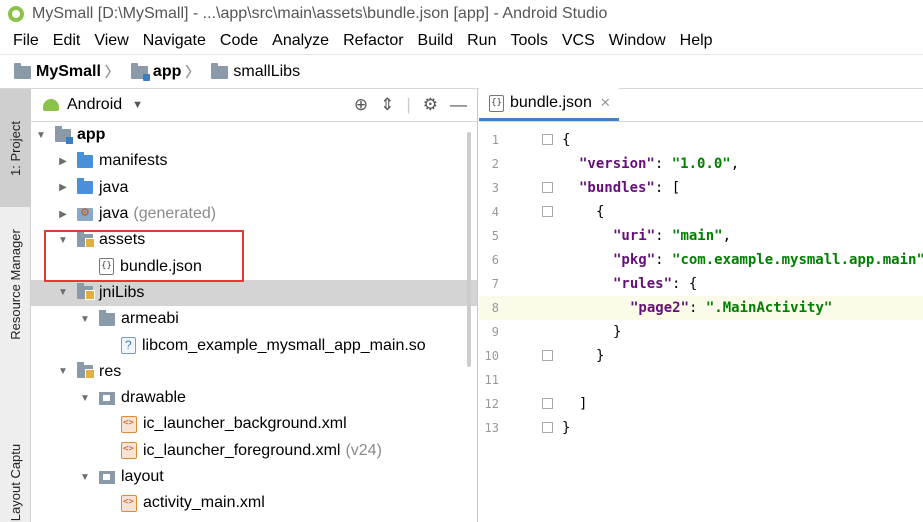  I want to click on generated-folder-icon, so click(85, 213).